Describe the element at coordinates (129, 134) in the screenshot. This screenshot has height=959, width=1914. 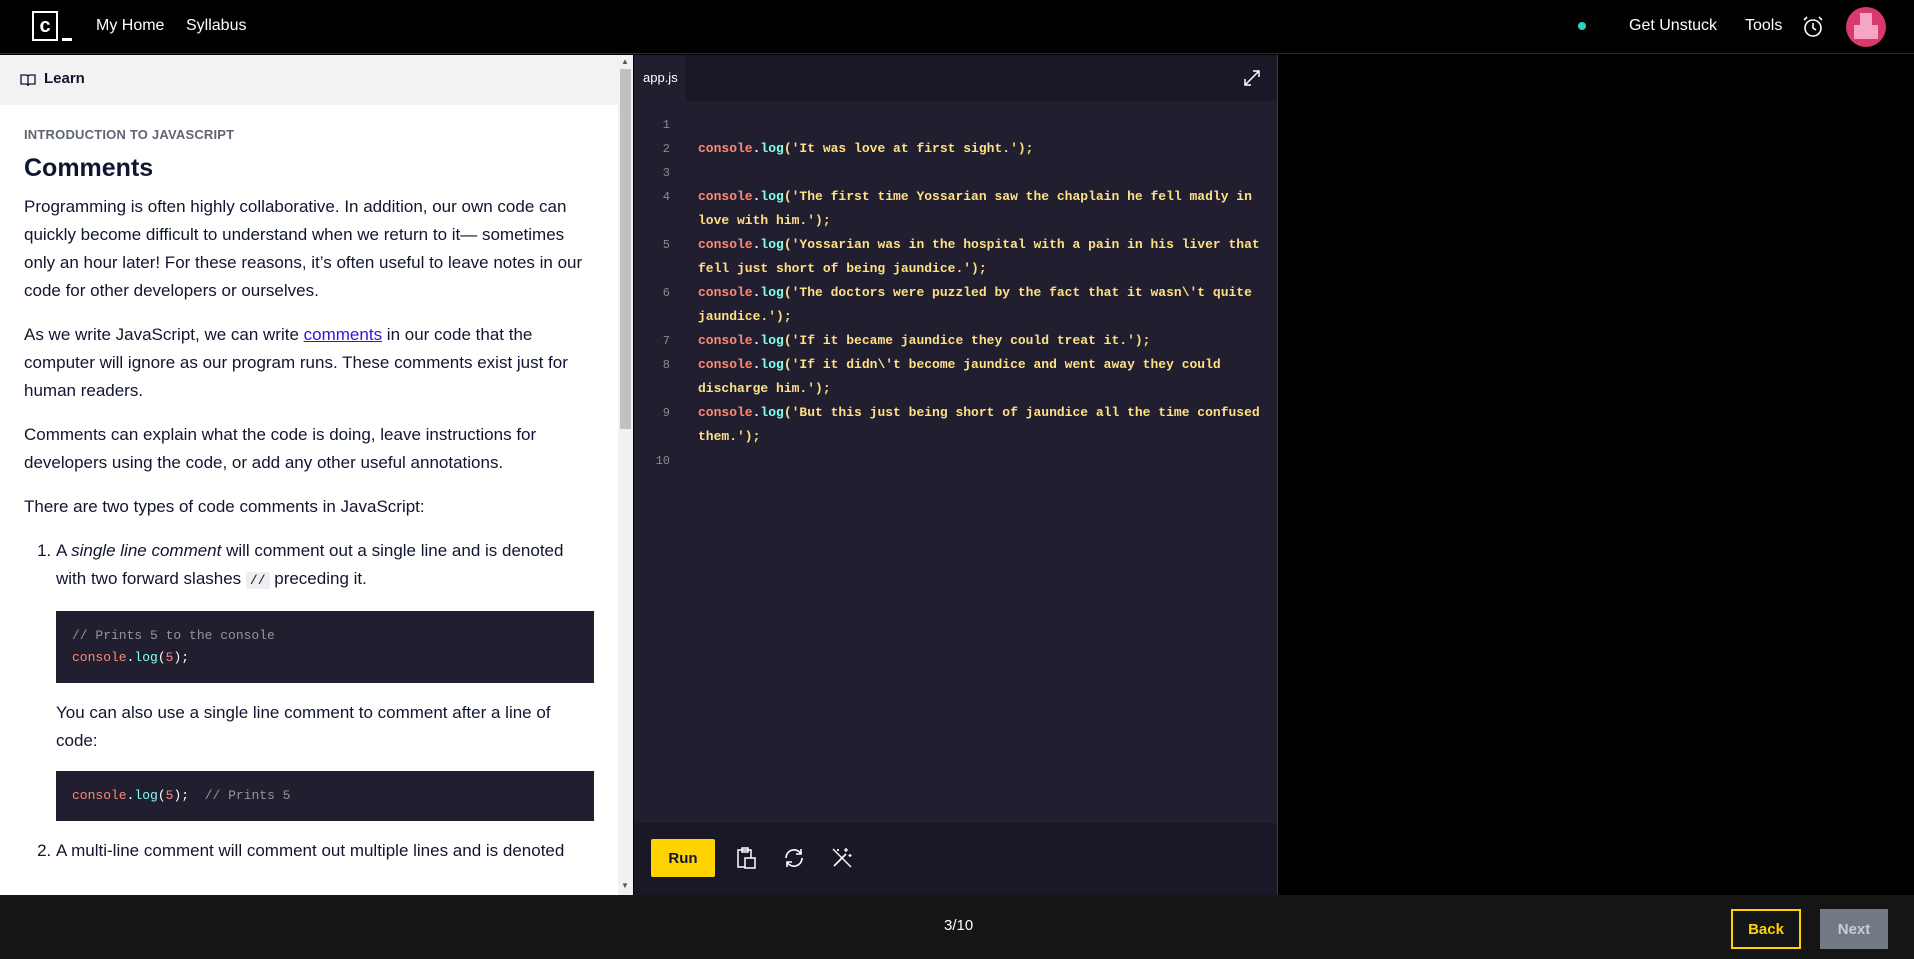
I see `lesson-kicker: INTRODUCTION TO JAVASCRIPT` at that location.